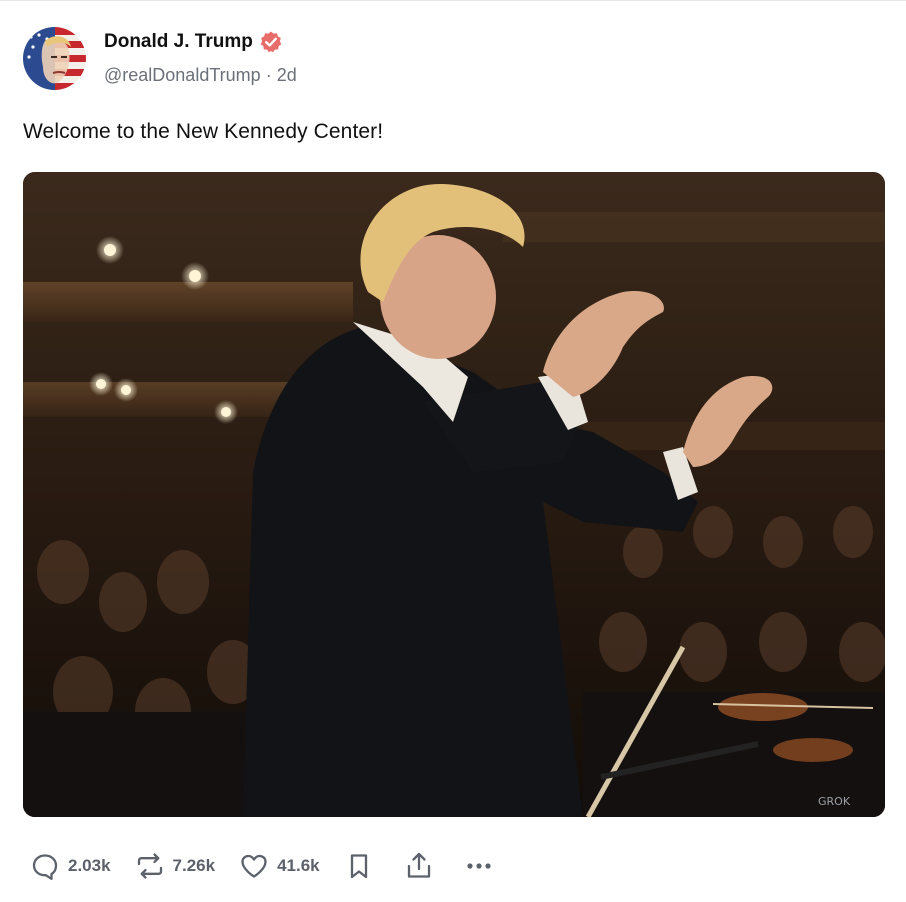 The image size is (906, 902). What do you see at coordinates (194, 865) in the screenshot?
I see `repost-count: 7.26k` at bounding box center [194, 865].